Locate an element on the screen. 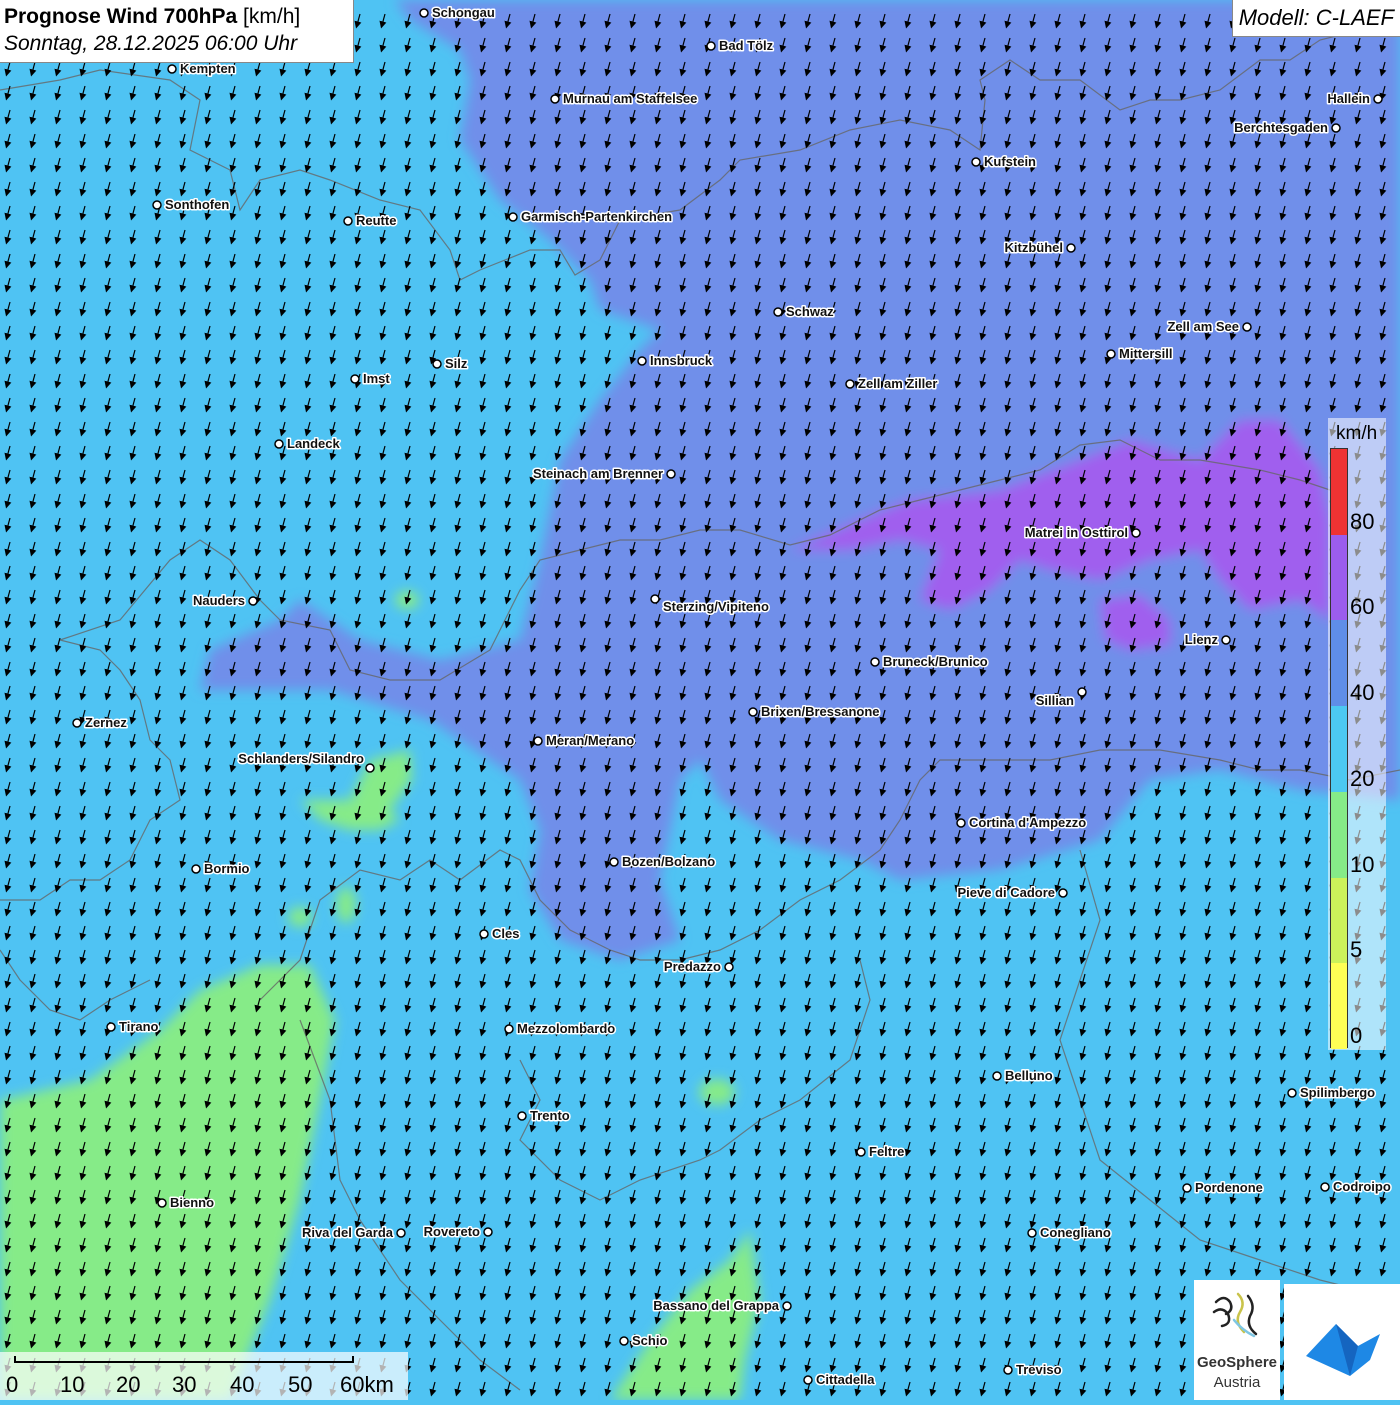 The width and height of the screenshot is (1400, 1405). scale-bar-label: 40 is located at coordinates (242, 1384).